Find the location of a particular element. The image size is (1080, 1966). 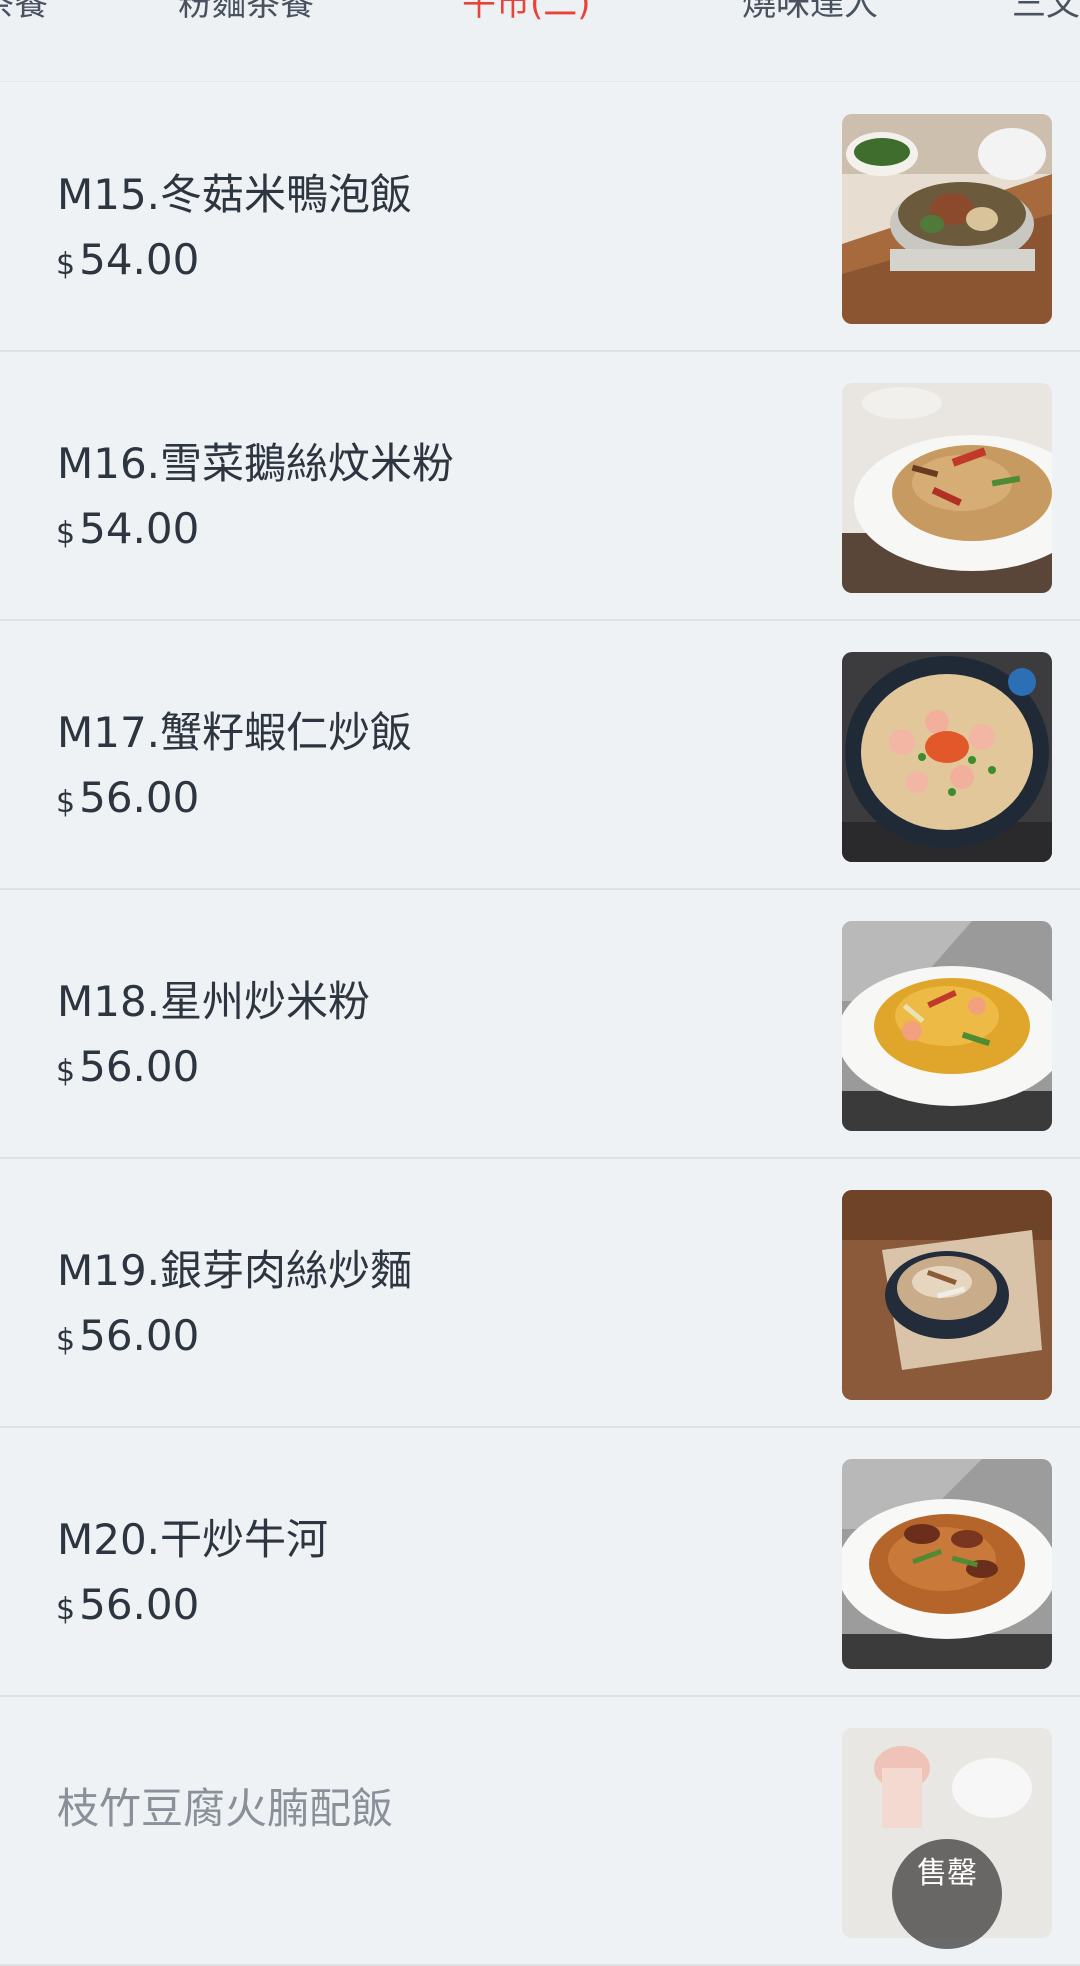

menu-item: M17.蟹籽蝦仁炒飯 $56.00 is located at coordinates (540, 755).